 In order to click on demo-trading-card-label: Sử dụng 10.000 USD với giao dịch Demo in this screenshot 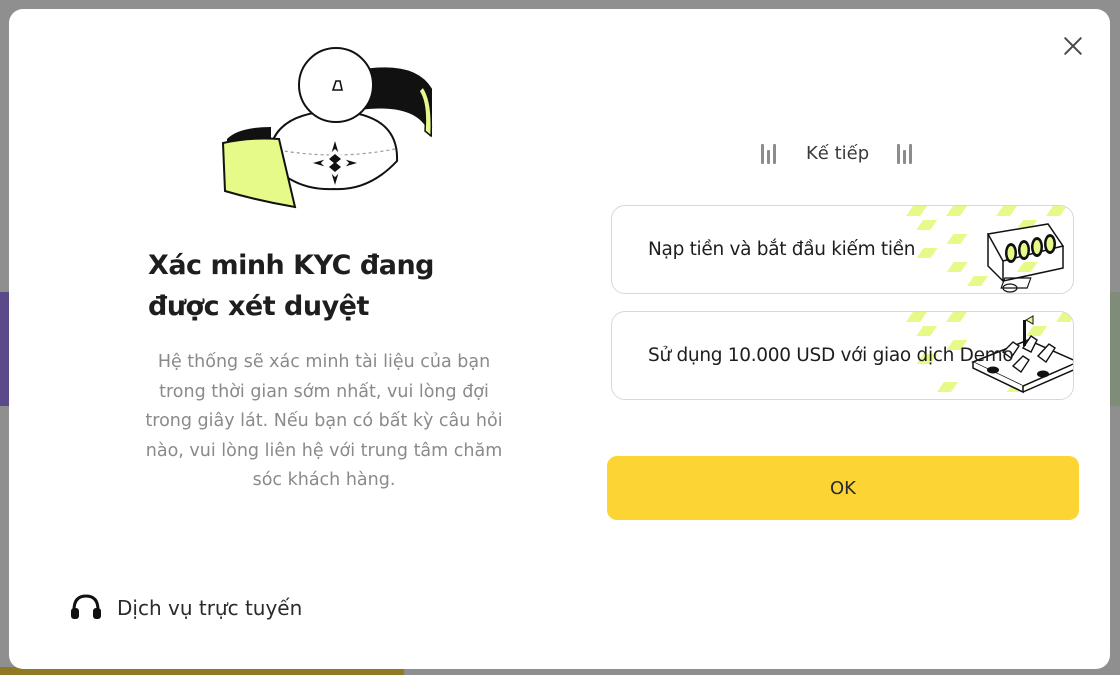, I will do `click(831, 355)`.